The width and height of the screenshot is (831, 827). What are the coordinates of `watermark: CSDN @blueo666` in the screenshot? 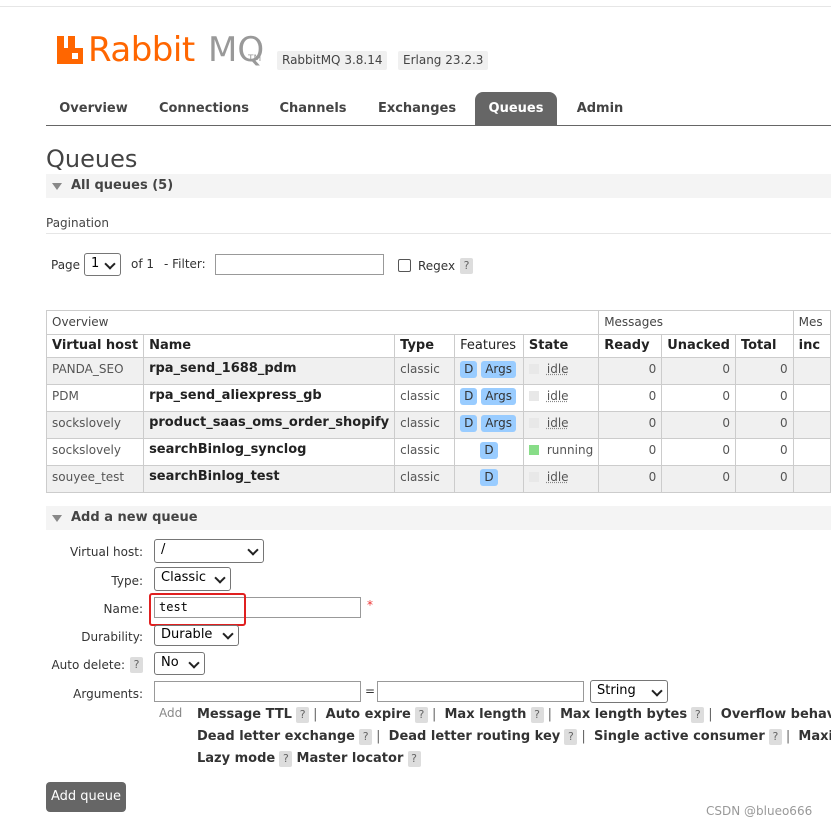 It's located at (759, 811).